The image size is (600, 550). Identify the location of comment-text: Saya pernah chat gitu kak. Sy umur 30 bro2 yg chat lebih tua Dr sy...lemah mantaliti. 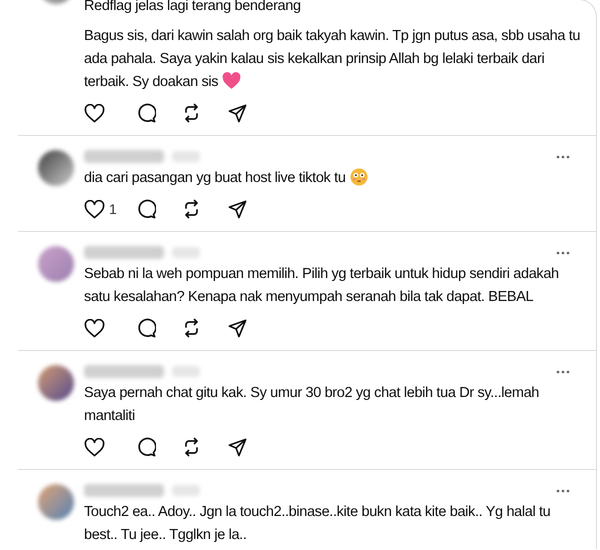
(312, 404).